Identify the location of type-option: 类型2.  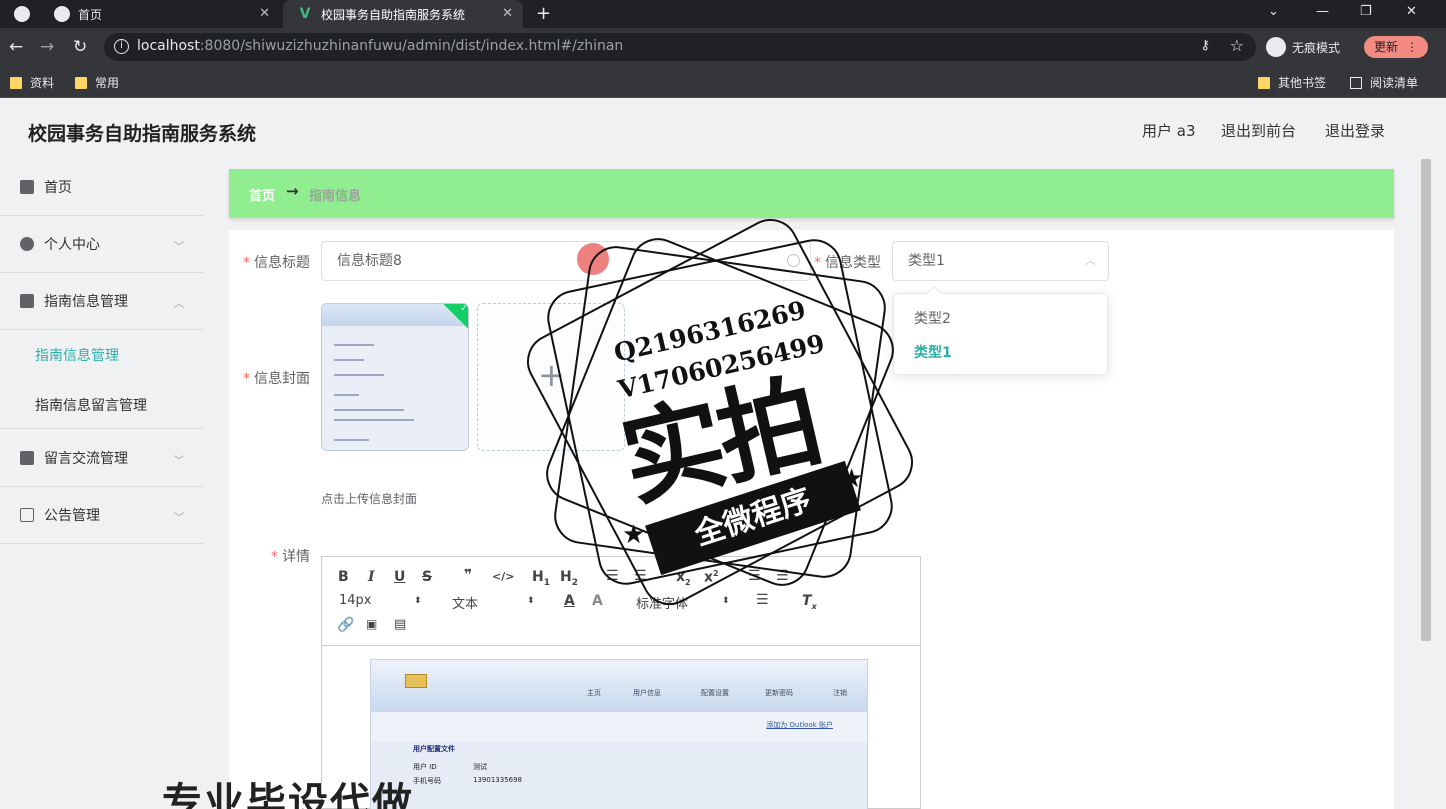
(932, 318).